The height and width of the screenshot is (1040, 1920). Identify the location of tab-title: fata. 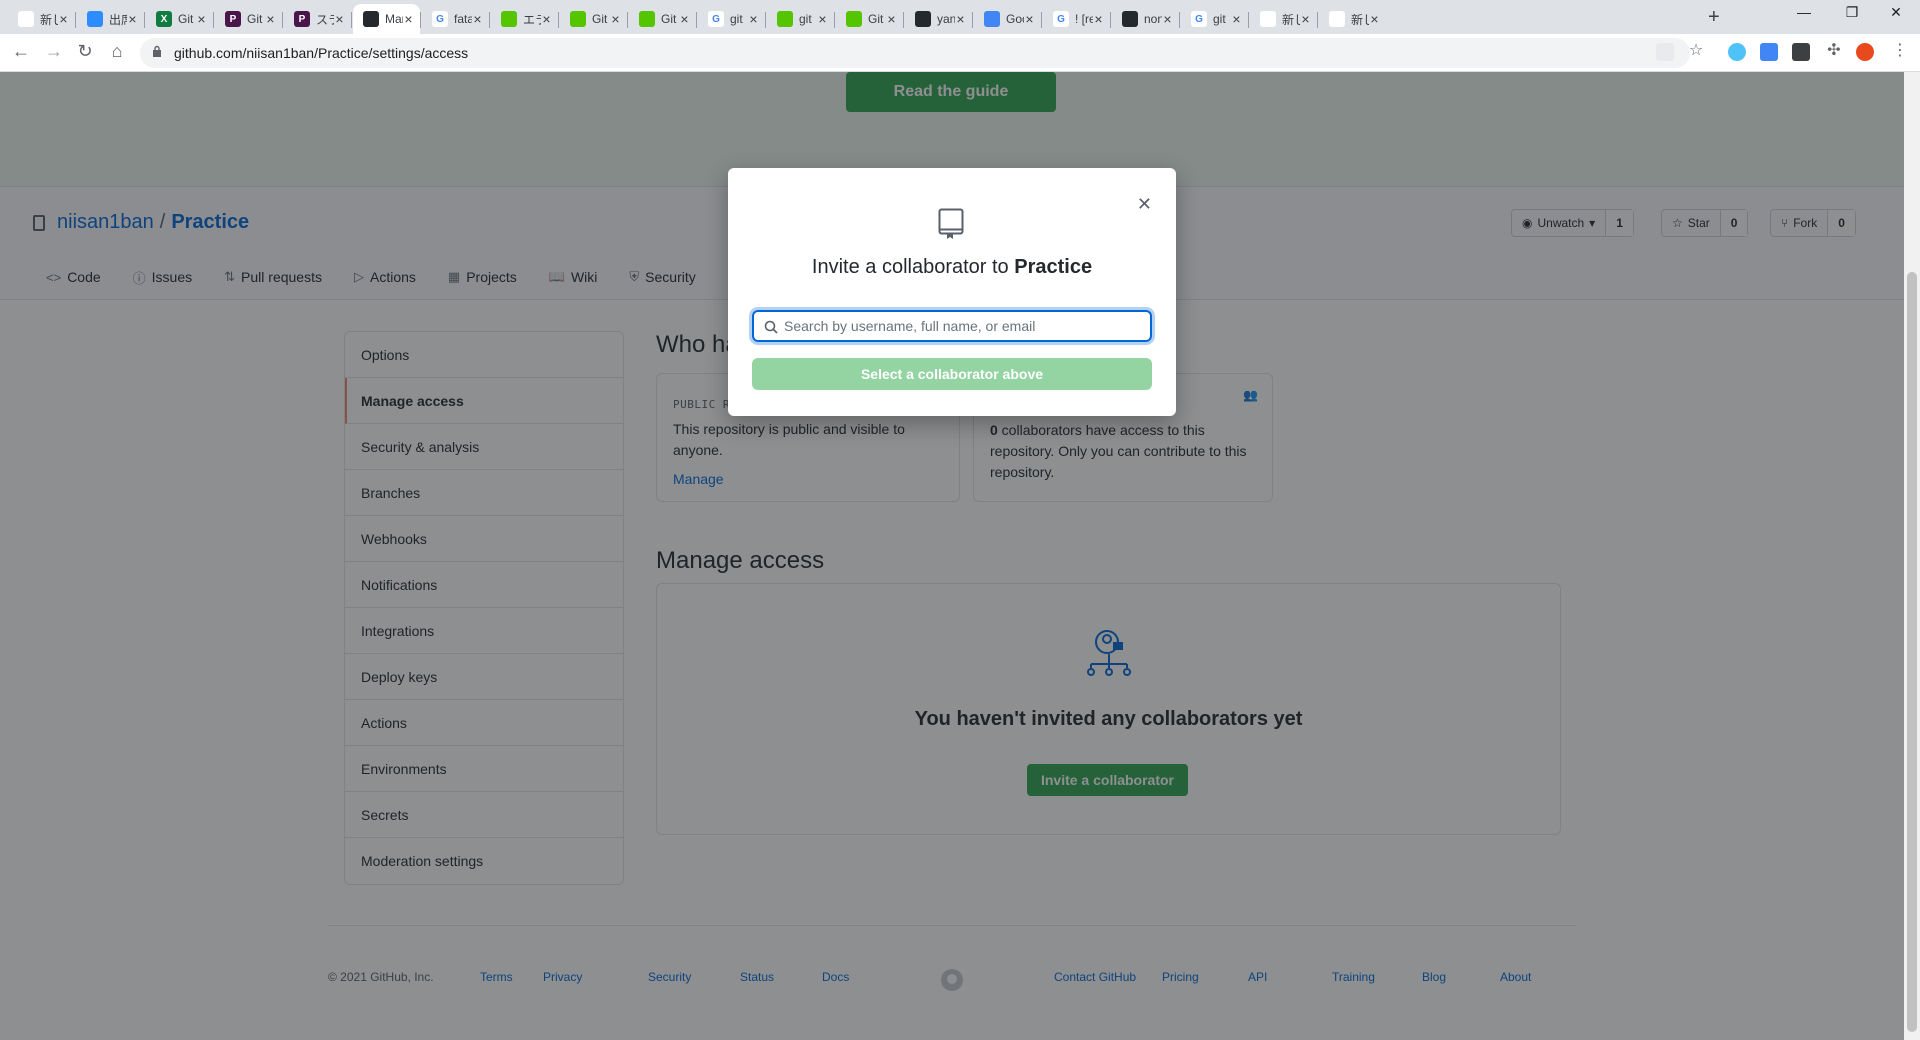
(463, 19).